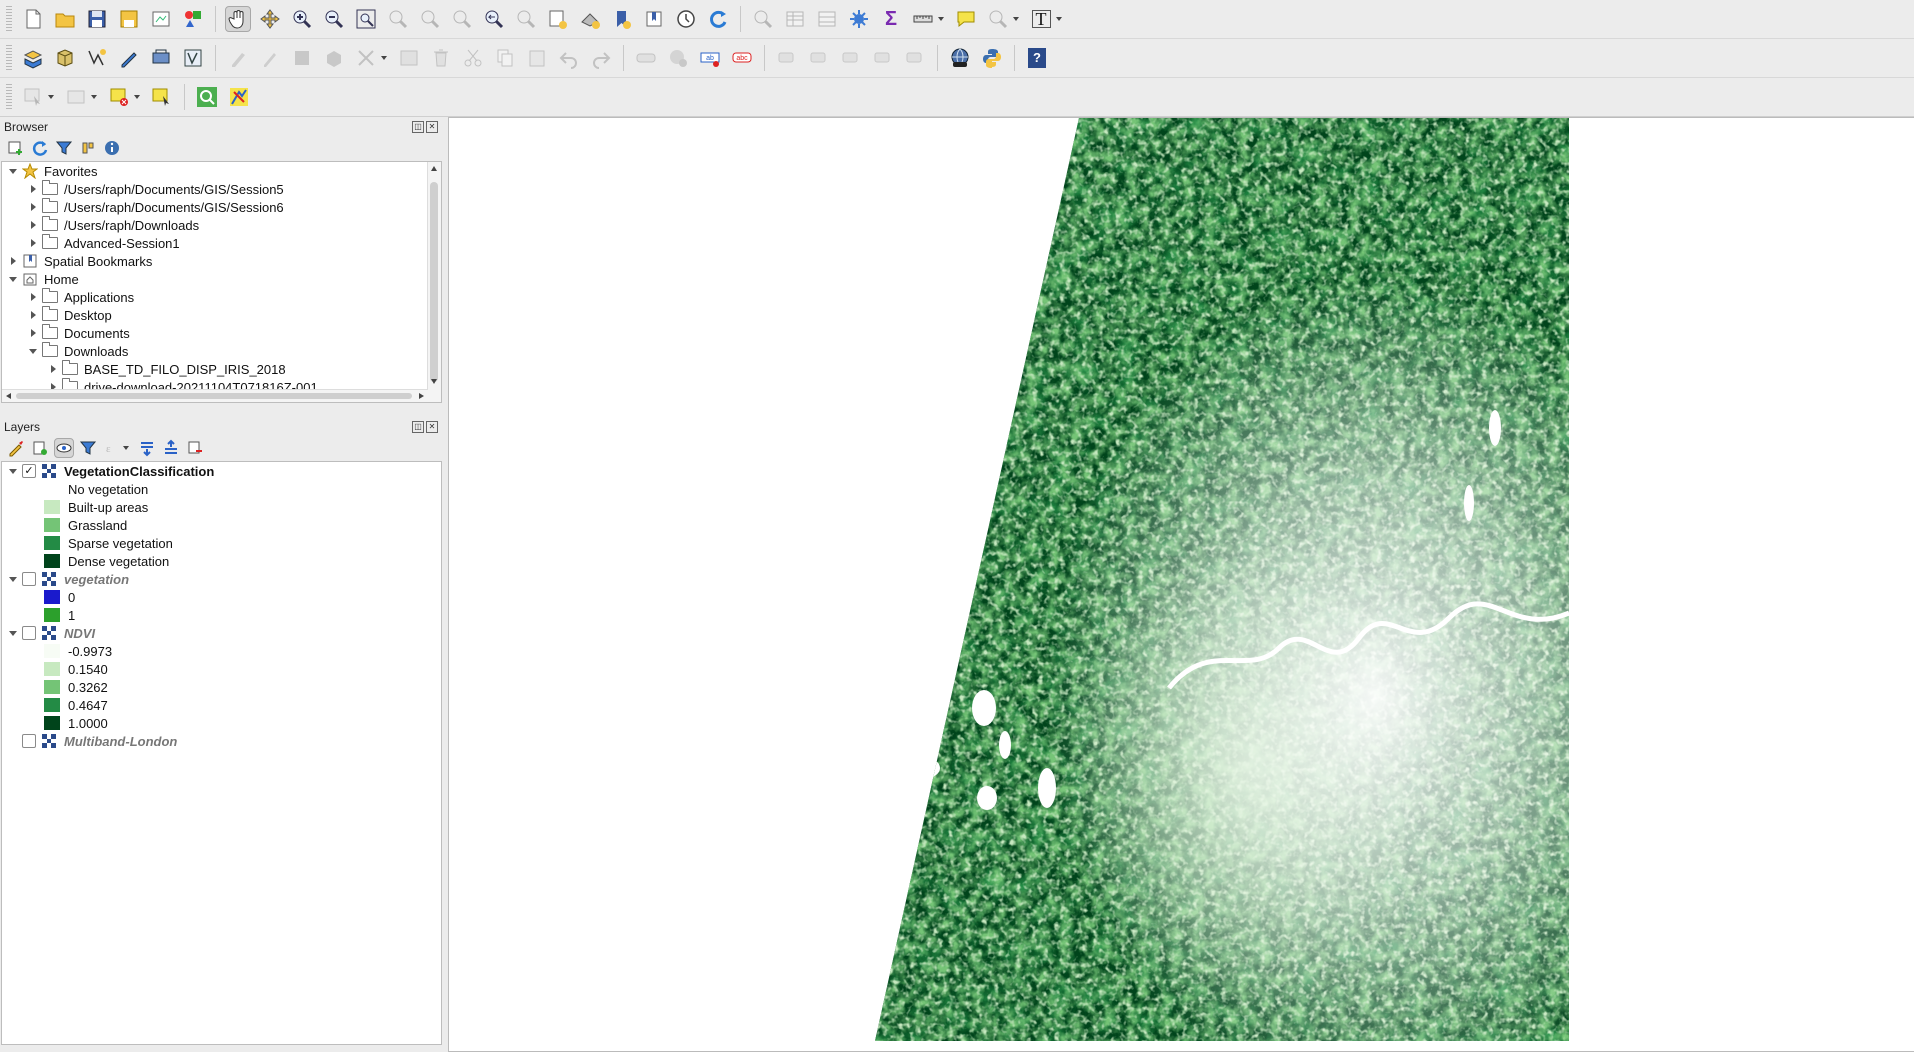  I want to click on tree-item-folder: Desktop, so click(221, 315).